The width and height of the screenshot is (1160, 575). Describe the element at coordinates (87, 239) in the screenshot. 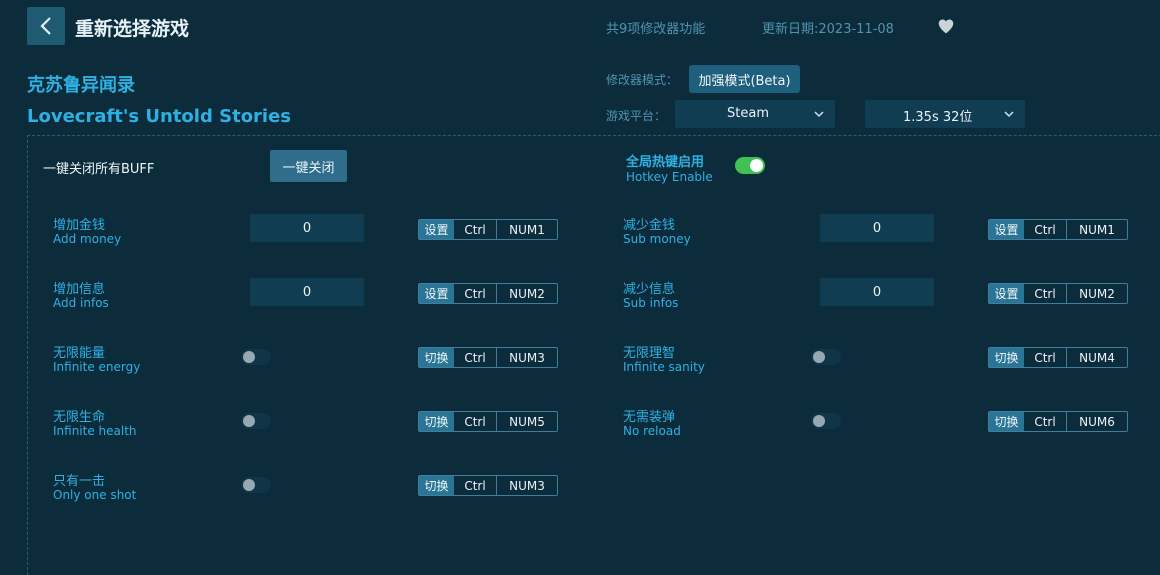

I see `item-label-en: Add money` at that location.